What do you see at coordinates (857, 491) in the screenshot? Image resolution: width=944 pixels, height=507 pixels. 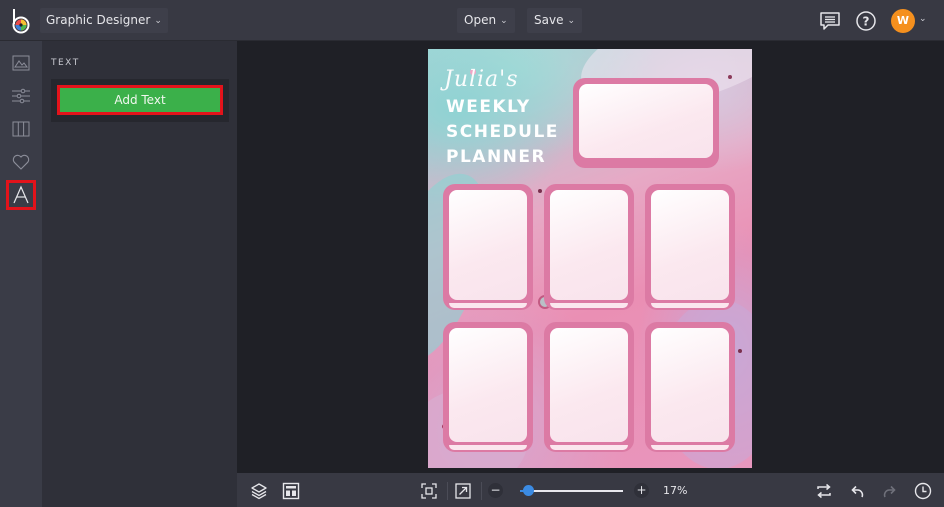 I see `undo-icon` at bounding box center [857, 491].